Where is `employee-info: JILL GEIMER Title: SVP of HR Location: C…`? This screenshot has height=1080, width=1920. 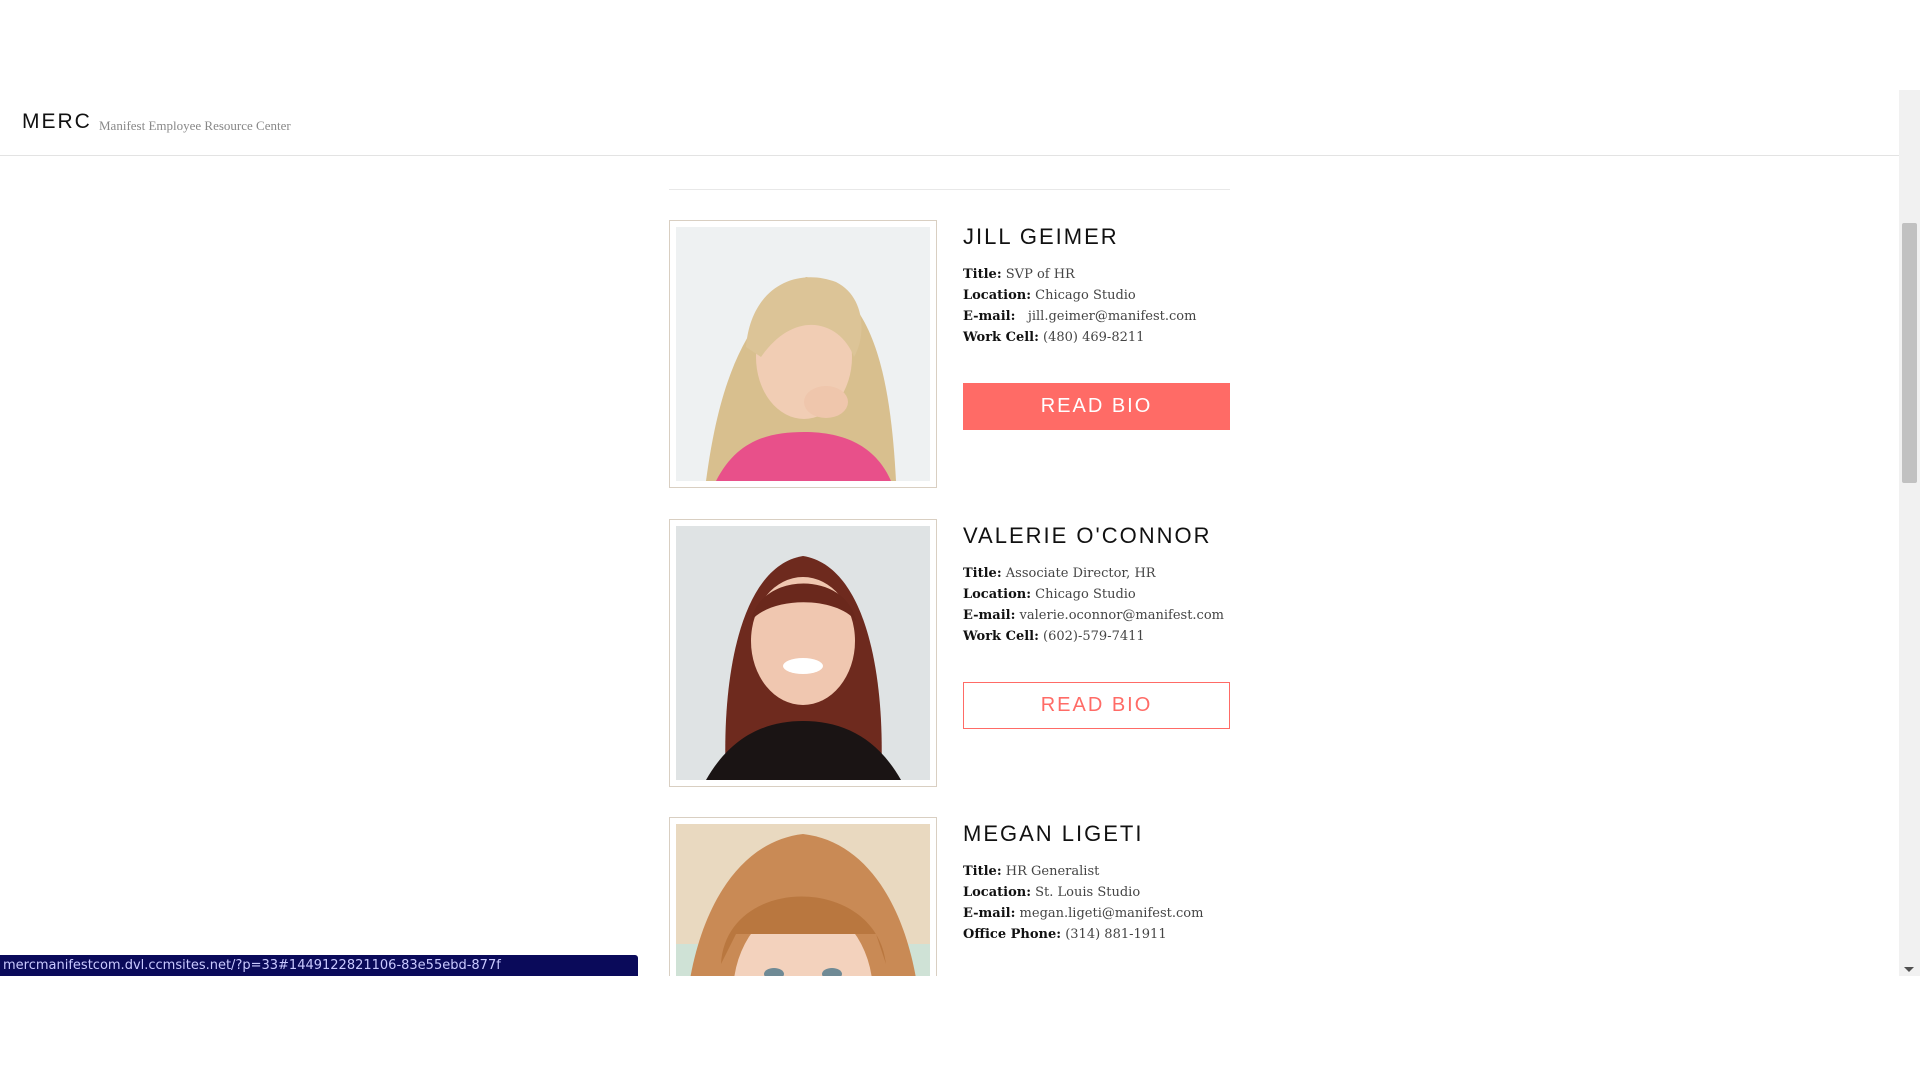 employee-info: JILL GEIMER Title: SVP of HR Location: C… is located at coordinates (1096, 325).